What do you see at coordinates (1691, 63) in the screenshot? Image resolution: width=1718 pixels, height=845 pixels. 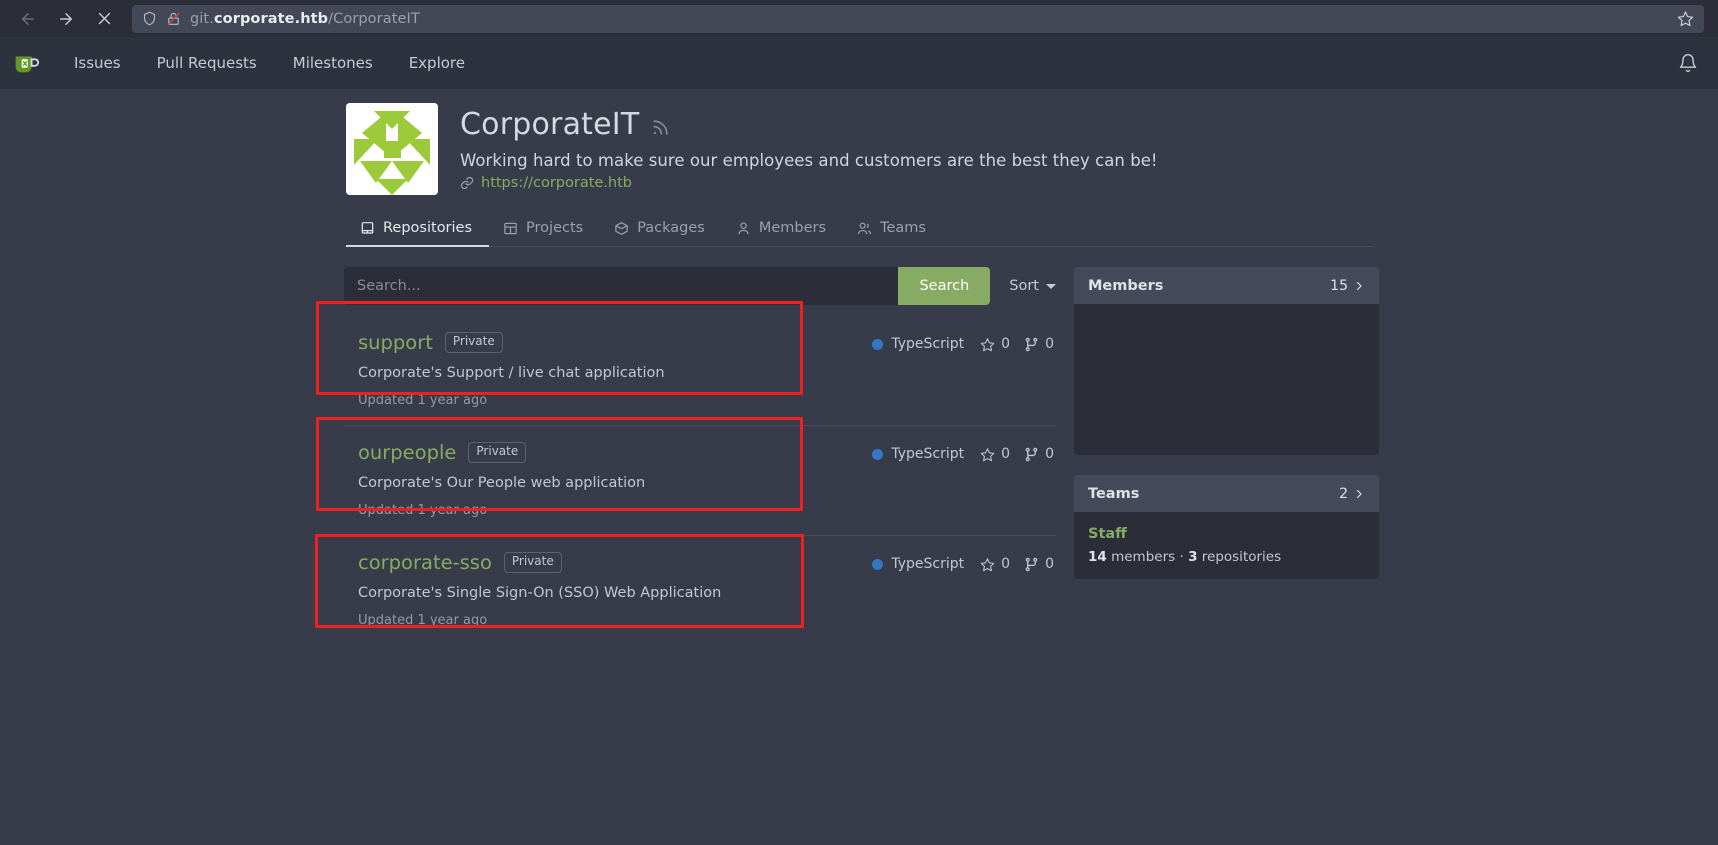 I see `bell-icon` at bounding box center [1691, 63].